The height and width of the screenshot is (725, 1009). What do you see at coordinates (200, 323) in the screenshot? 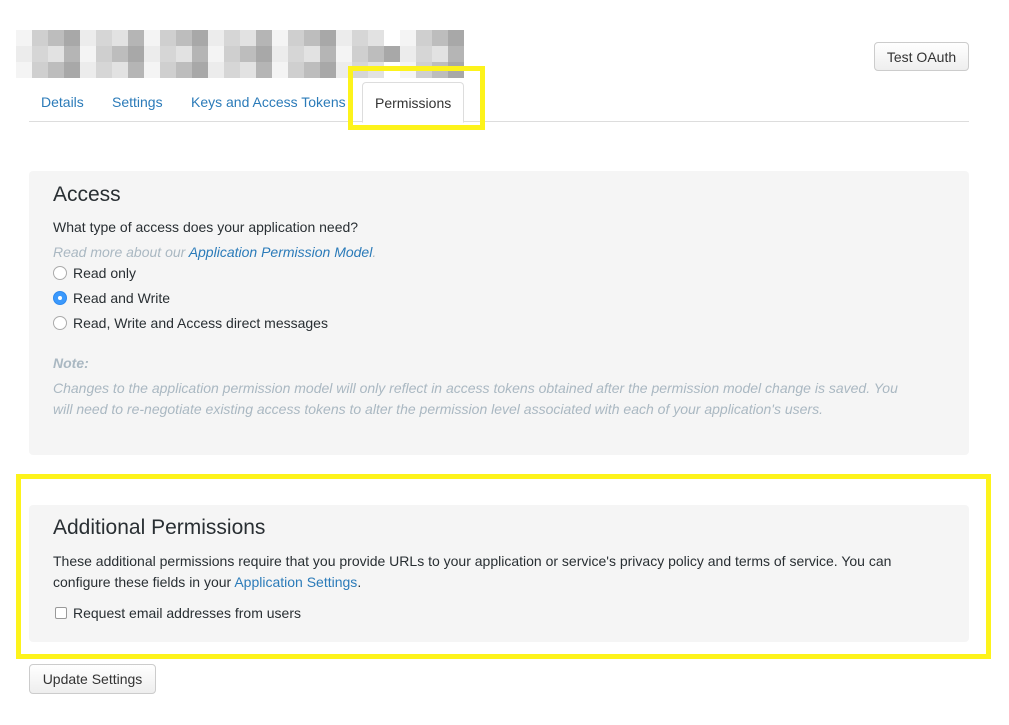
I see `radio-label-read-write-dm: Read, Write and Access direct messages` at bounding box center [200, 323].